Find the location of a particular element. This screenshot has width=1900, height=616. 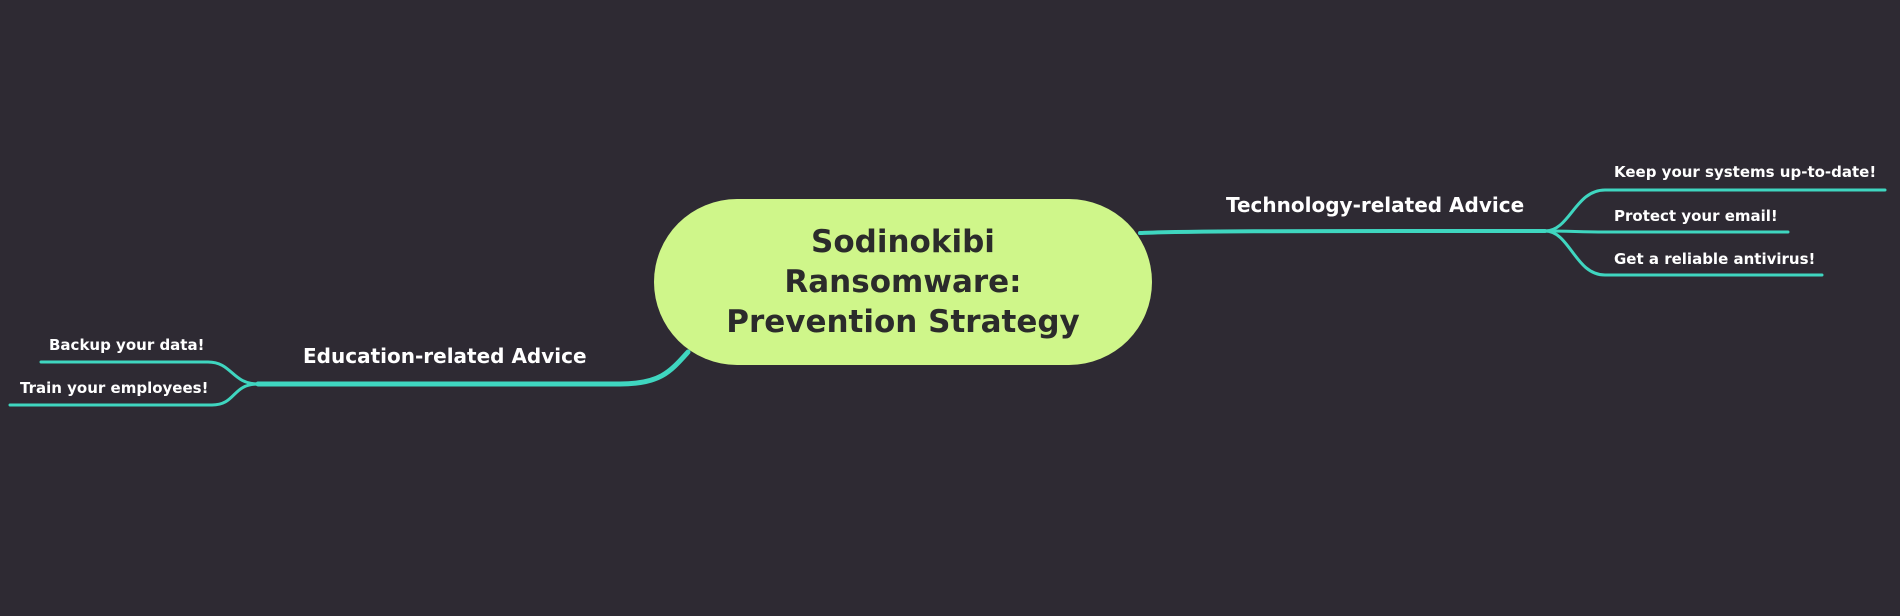

branch-education-label: Education-related Advice is located at coordinates (445, 356).